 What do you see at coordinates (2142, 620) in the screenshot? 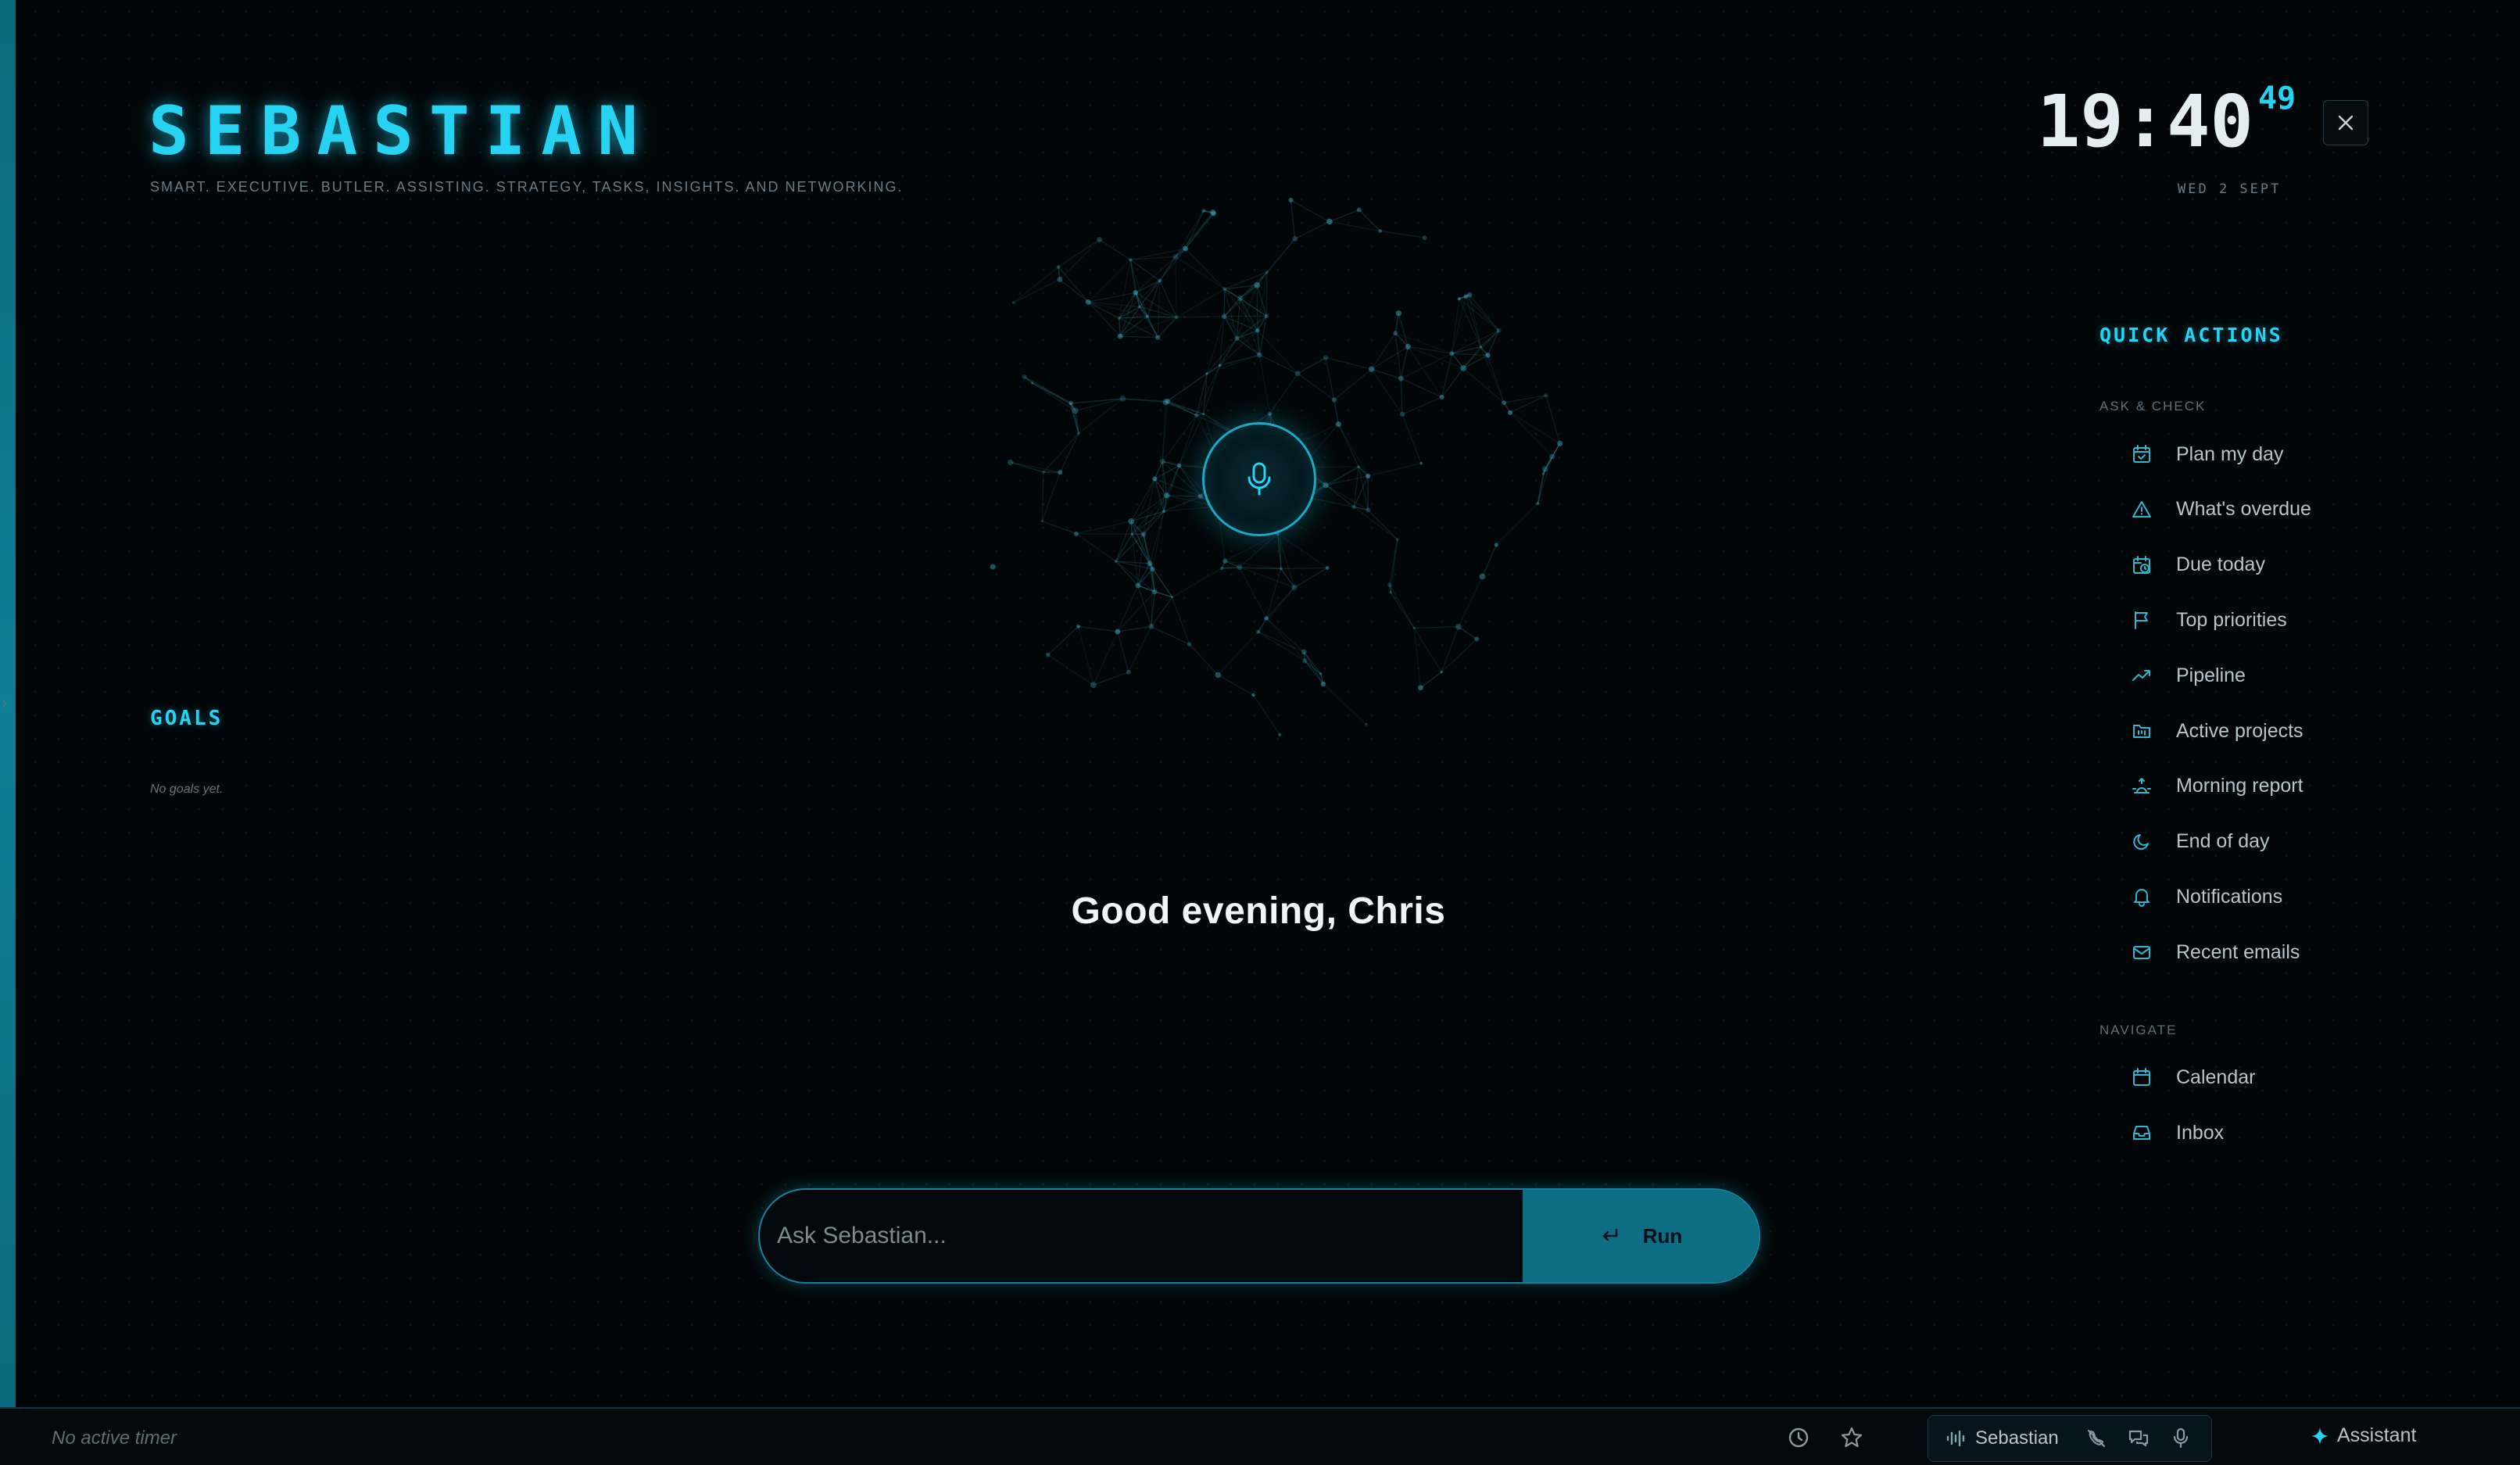
I see `flag-icon` at bounding box center [2142, 620].